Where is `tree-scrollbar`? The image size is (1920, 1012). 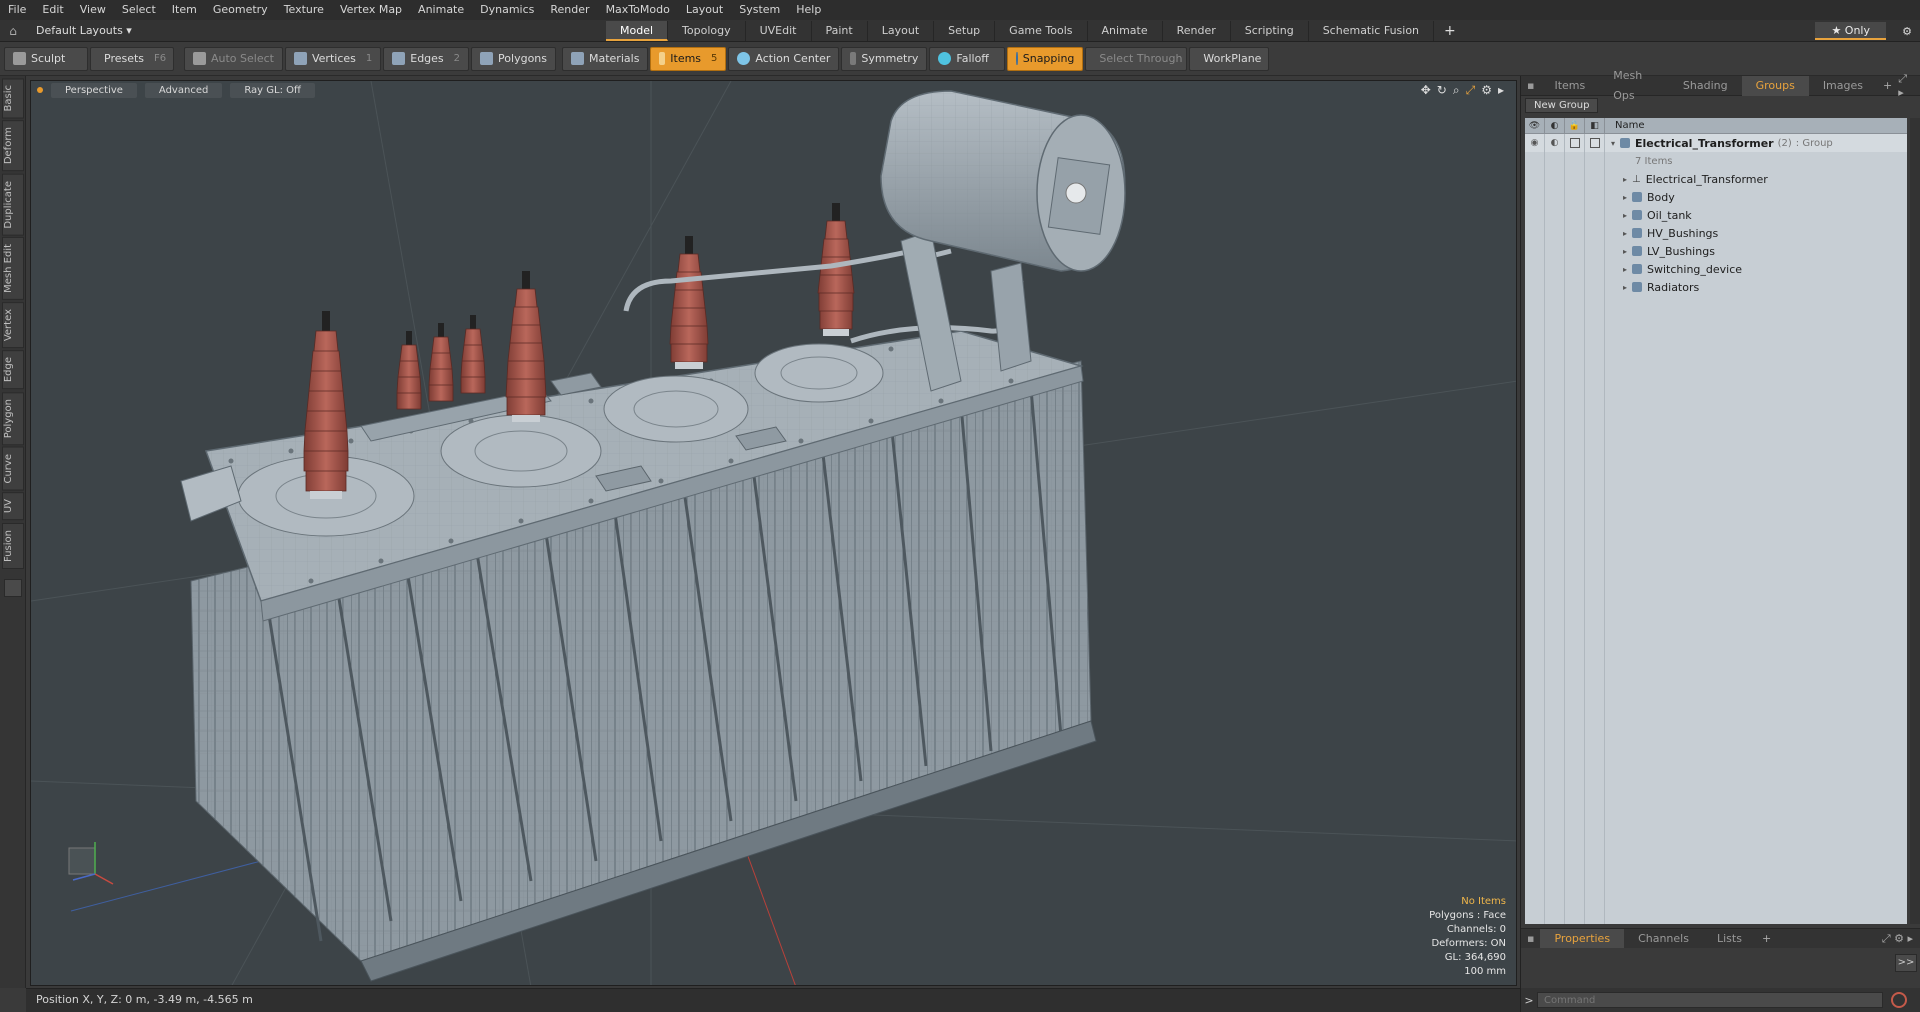
tree-scrollbar is located at coordinates (1915, 521).